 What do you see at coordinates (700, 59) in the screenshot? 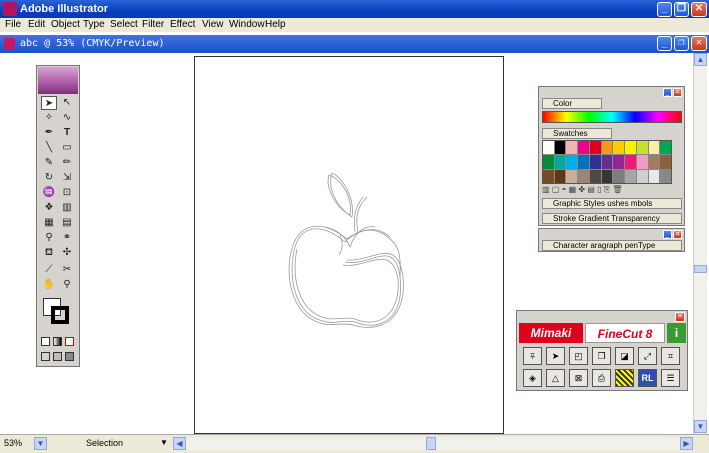
I see `scroll-up-icon: ▲` at bounding box center [700, 59].